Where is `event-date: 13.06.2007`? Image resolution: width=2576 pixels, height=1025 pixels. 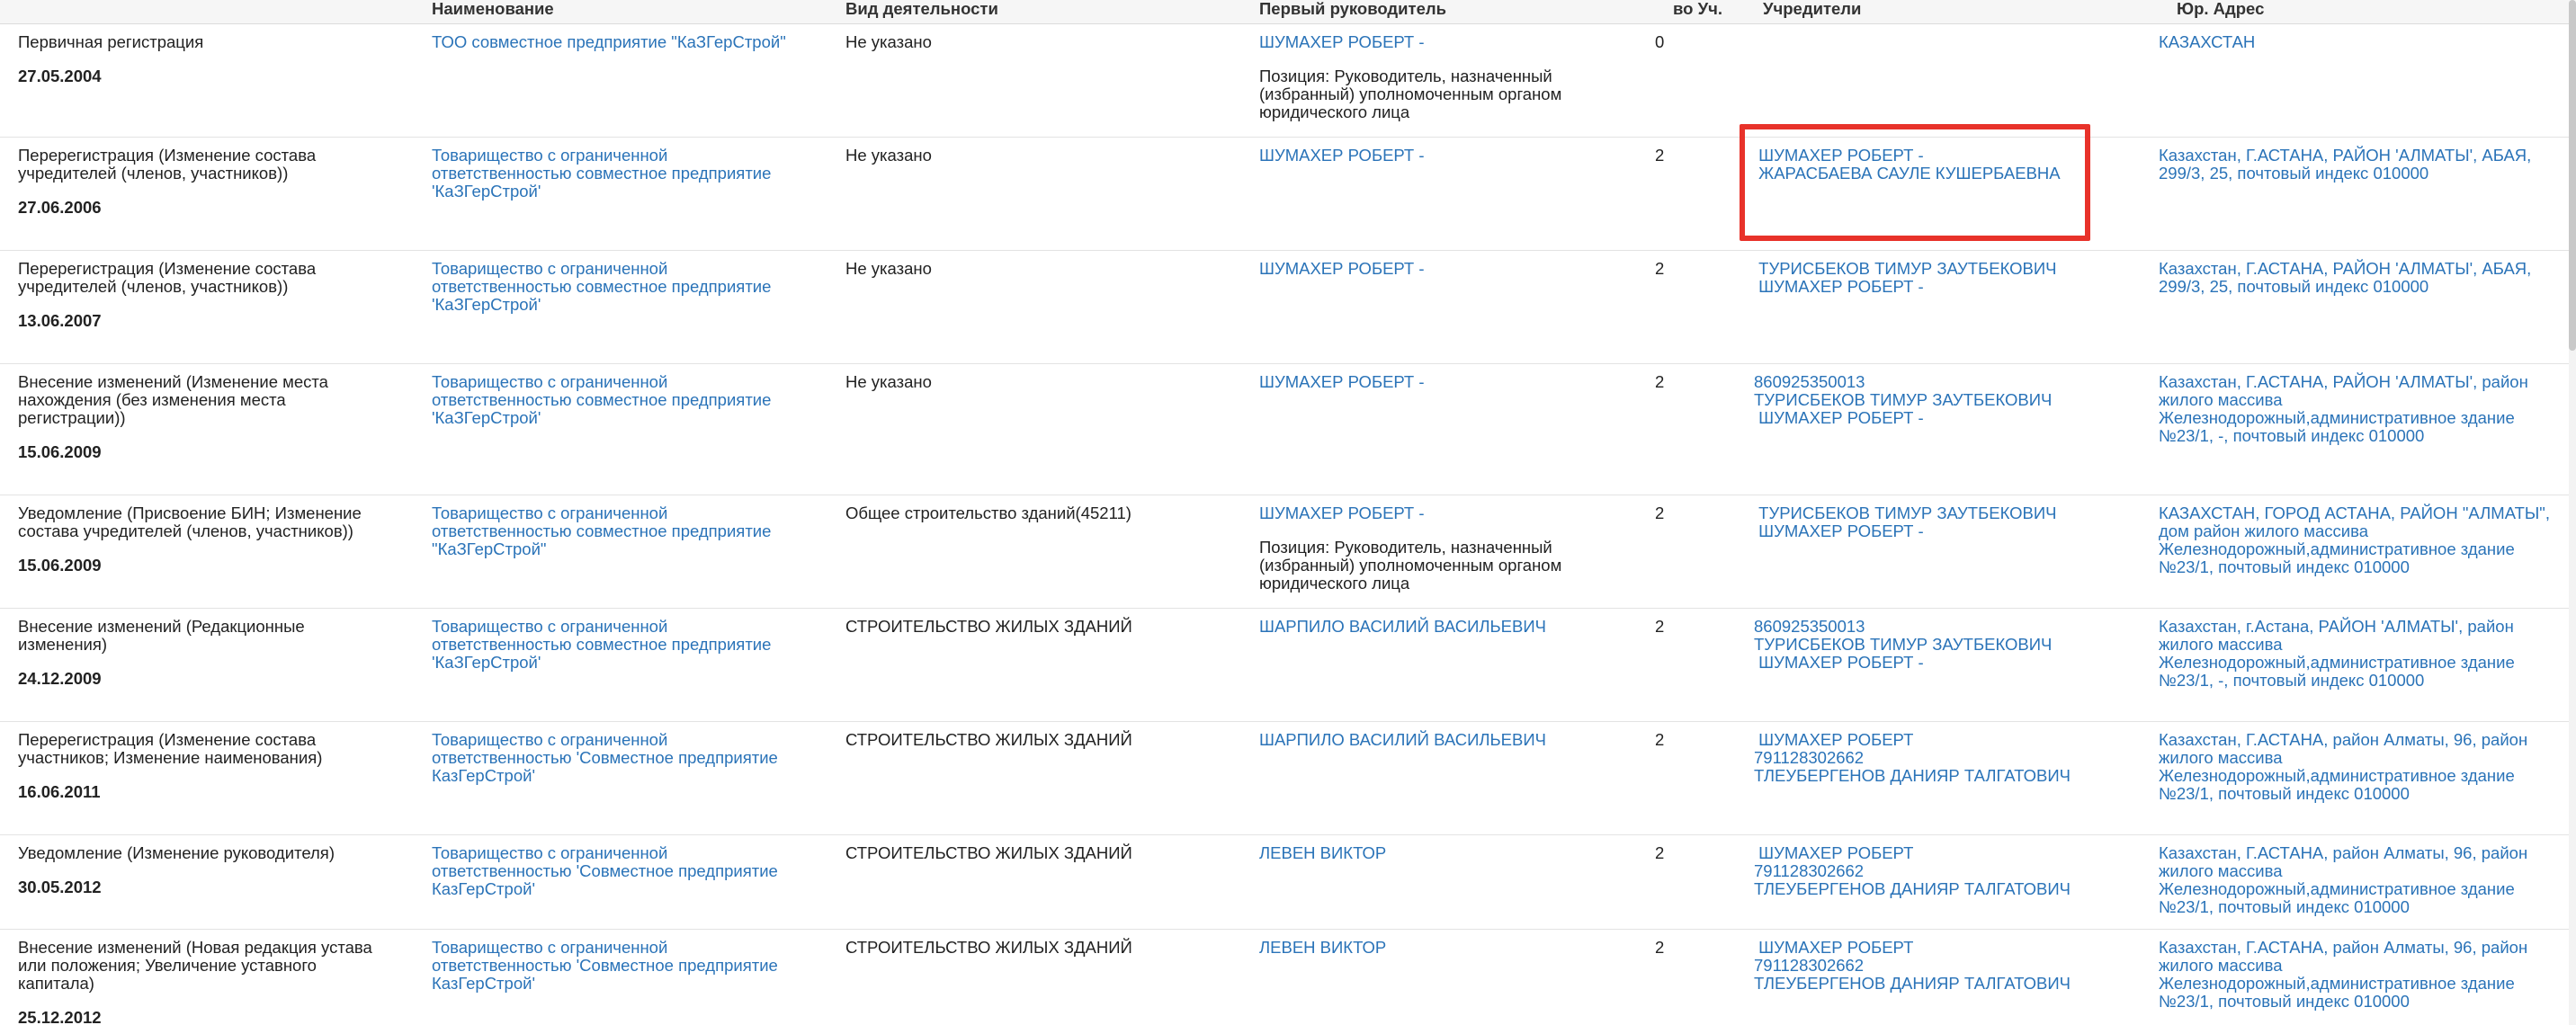
event-date: 13.06.2007 is located at coordinates (60, 320).